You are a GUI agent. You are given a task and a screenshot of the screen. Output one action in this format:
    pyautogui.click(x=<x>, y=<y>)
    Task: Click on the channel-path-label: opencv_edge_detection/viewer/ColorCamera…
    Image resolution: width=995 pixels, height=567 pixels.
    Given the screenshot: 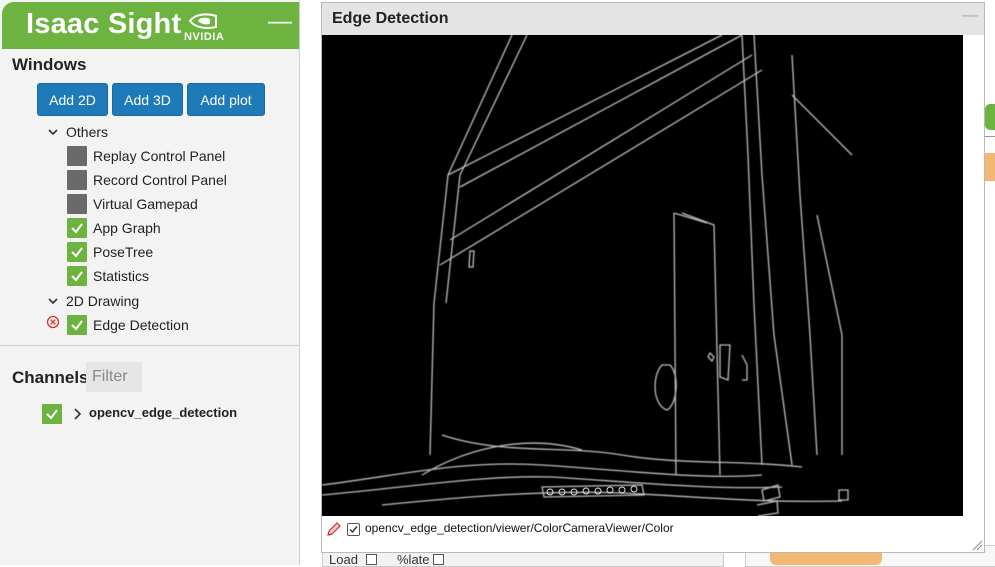 What is the action you would take?
    pyautogui.click(x=519, y=528)
    